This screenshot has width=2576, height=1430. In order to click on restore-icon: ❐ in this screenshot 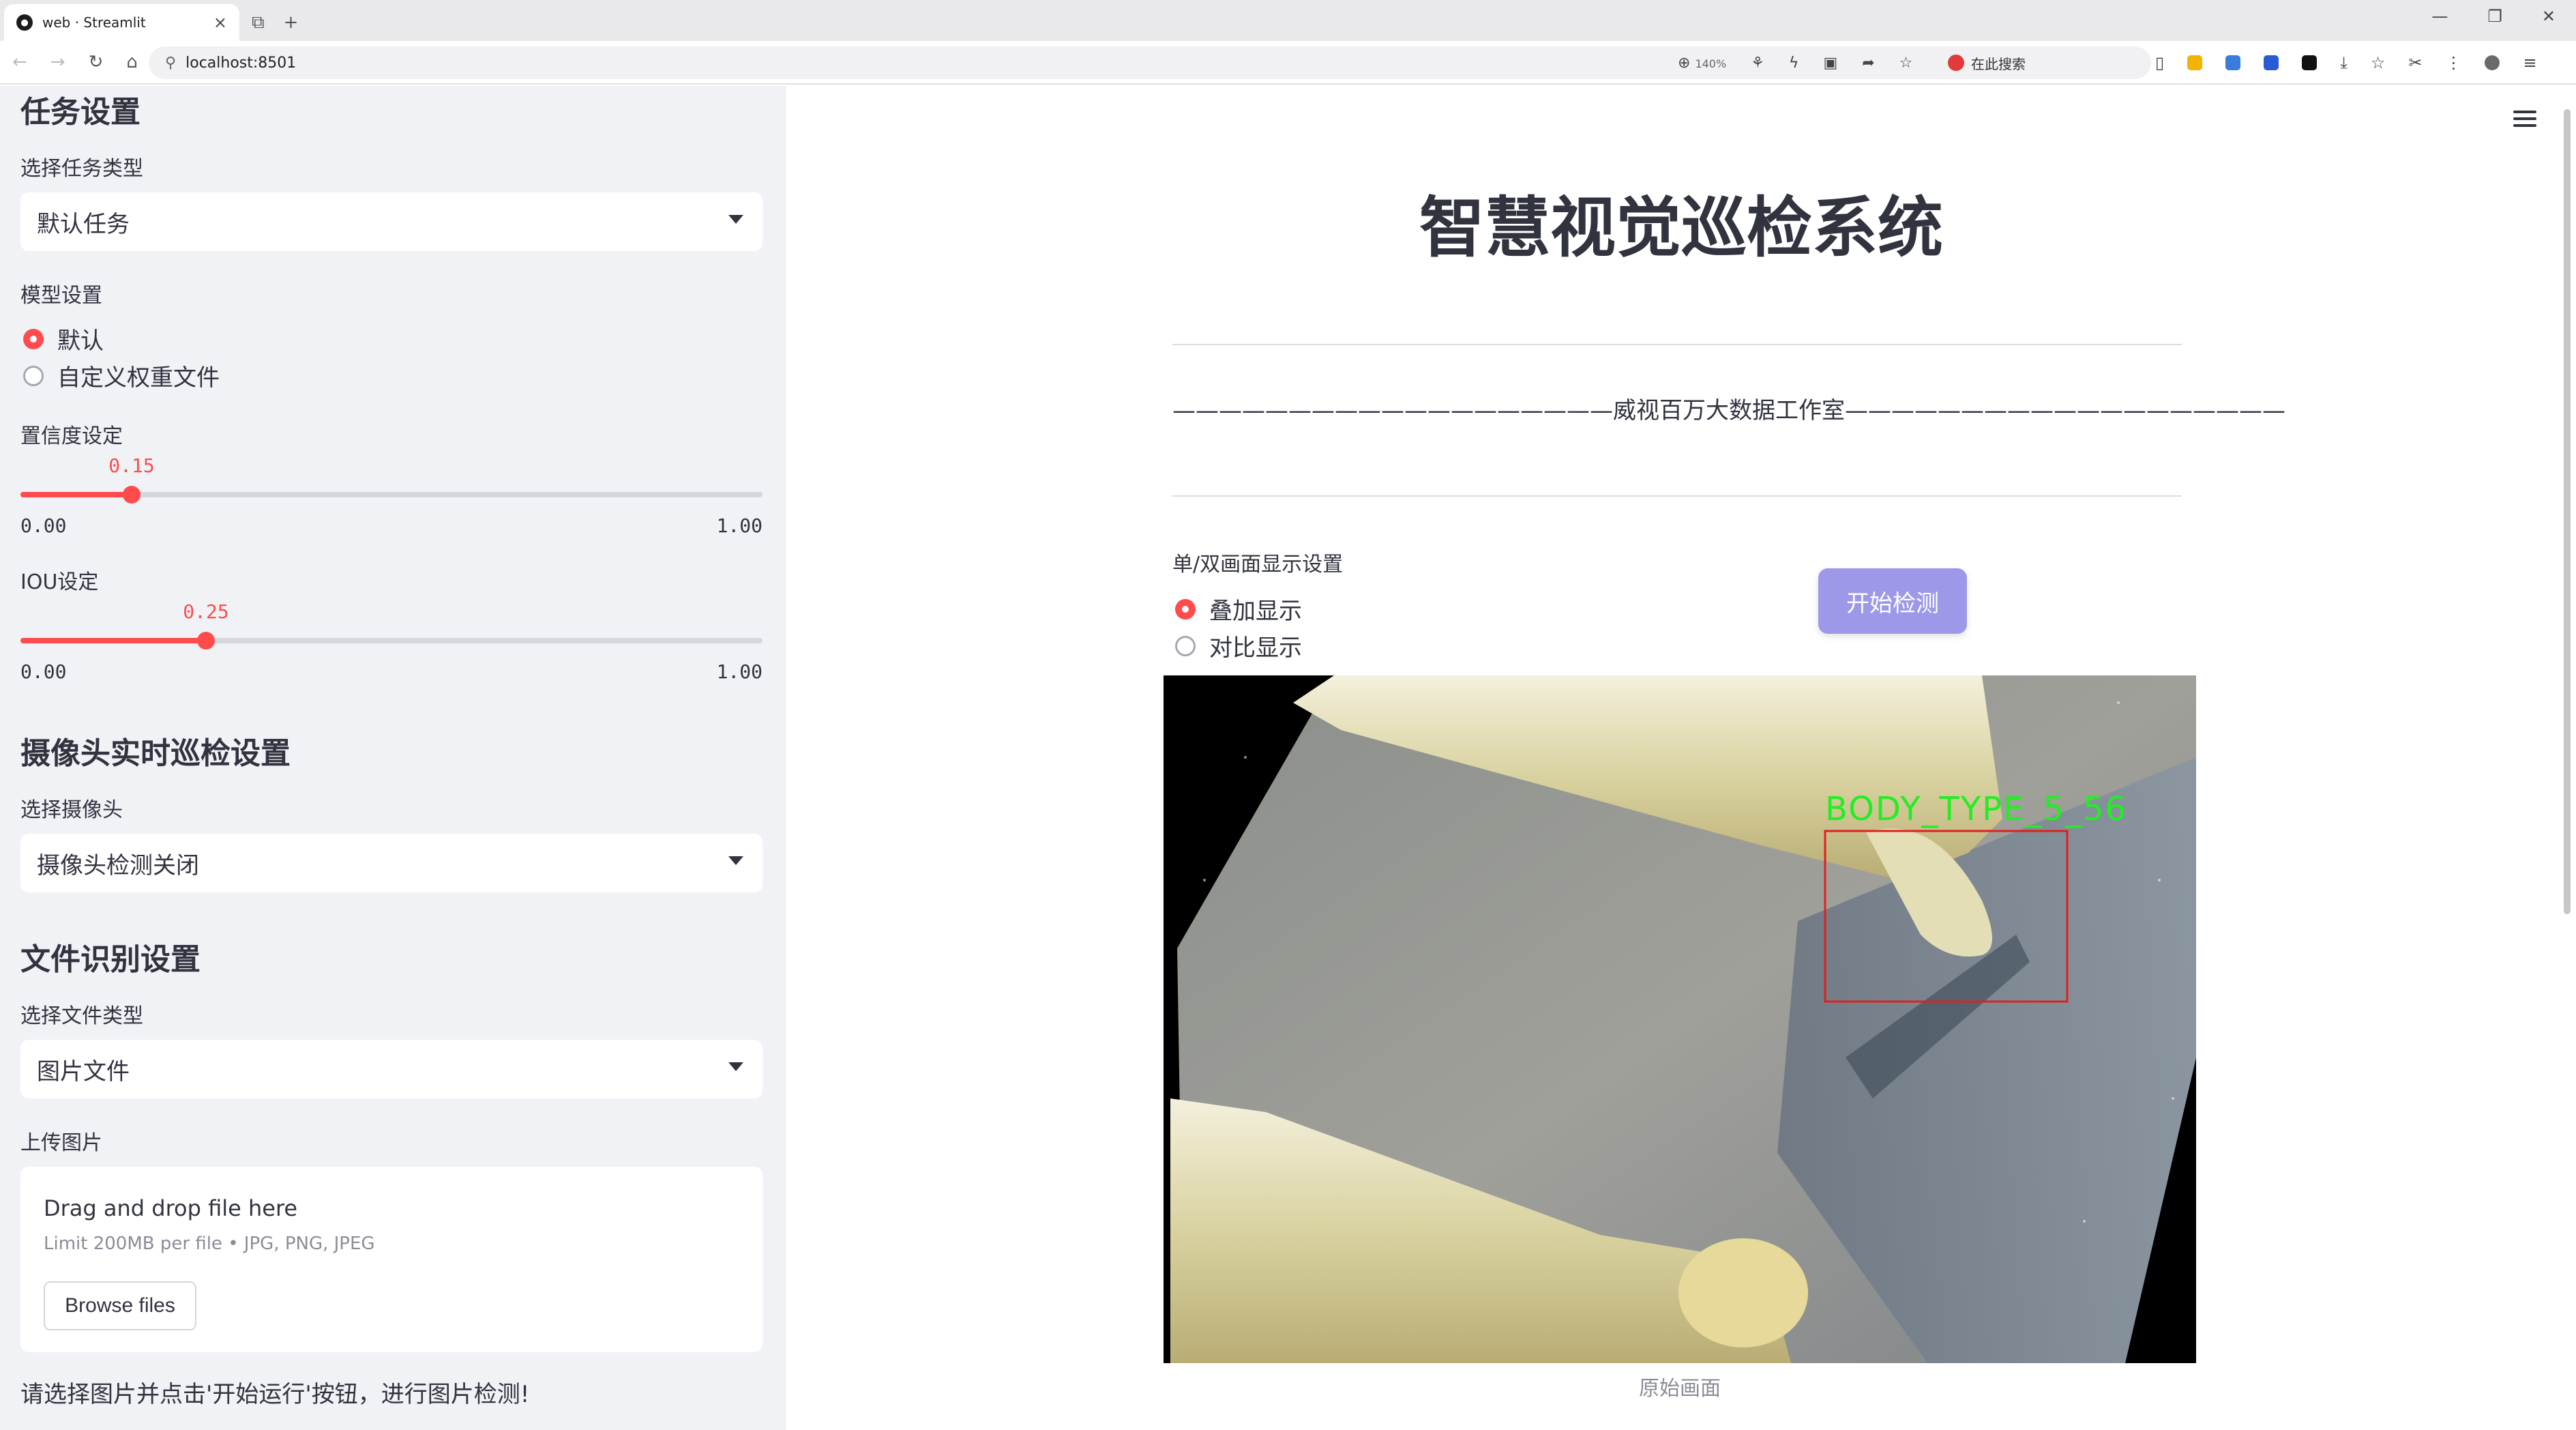, I will do `click(2494, 16)`.